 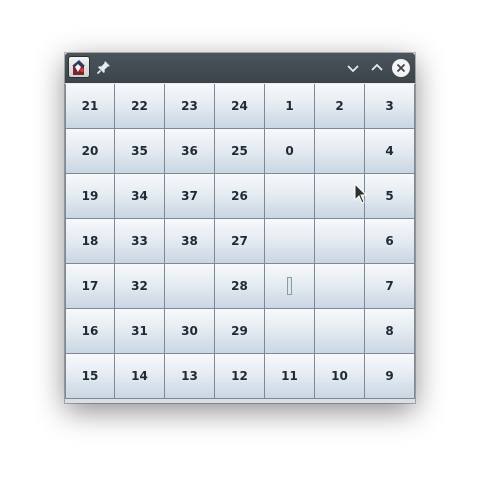 I want to click on tile-label: 3, so click(x=389, y=106).